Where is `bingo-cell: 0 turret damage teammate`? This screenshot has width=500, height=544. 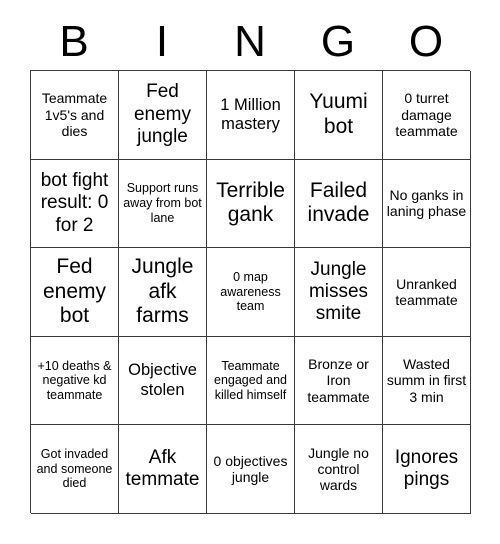 bingo-cell: 0 turret damage teammate is located at coordinates (427, 115).